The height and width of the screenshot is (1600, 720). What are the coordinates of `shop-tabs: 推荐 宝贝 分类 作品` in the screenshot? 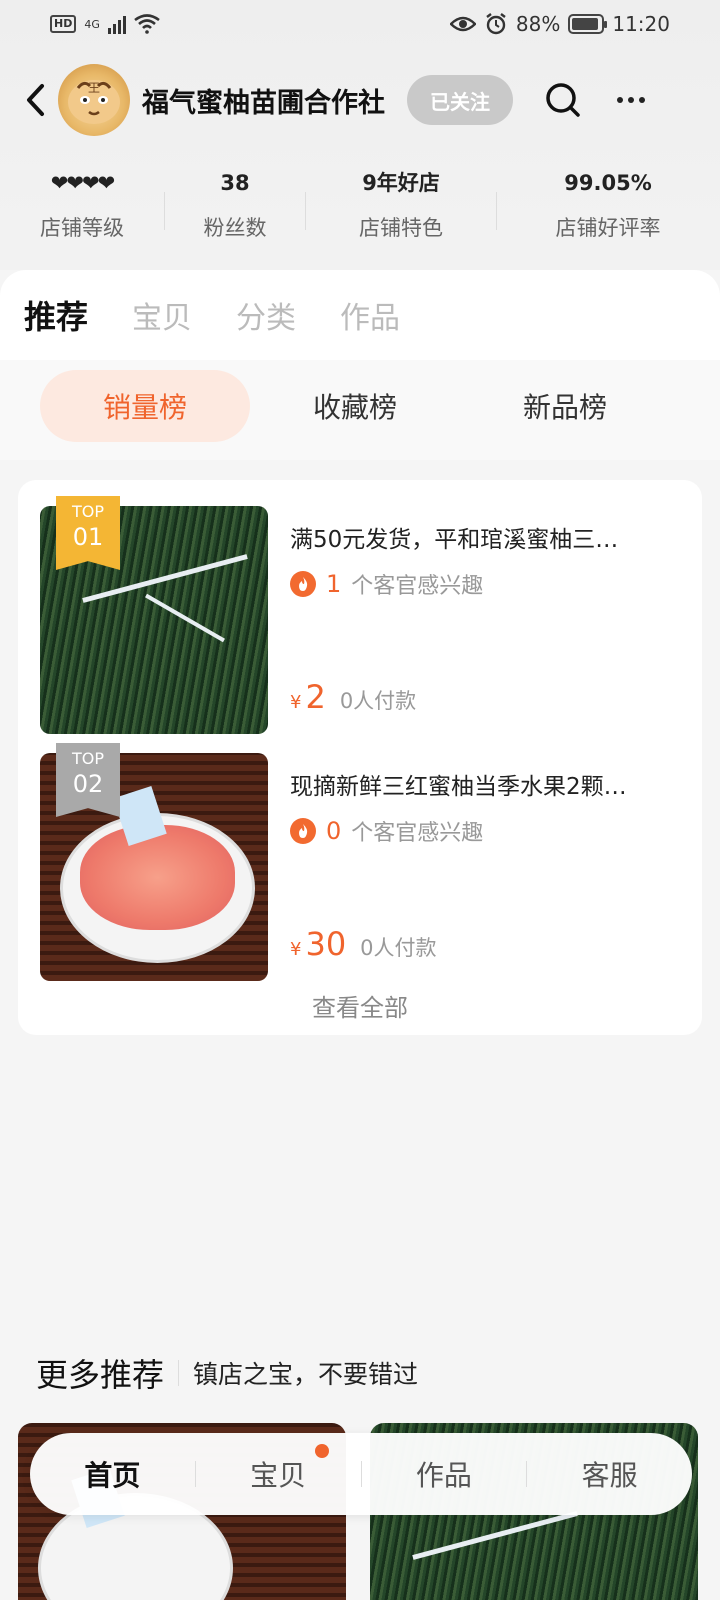 It's located at (360, 315).